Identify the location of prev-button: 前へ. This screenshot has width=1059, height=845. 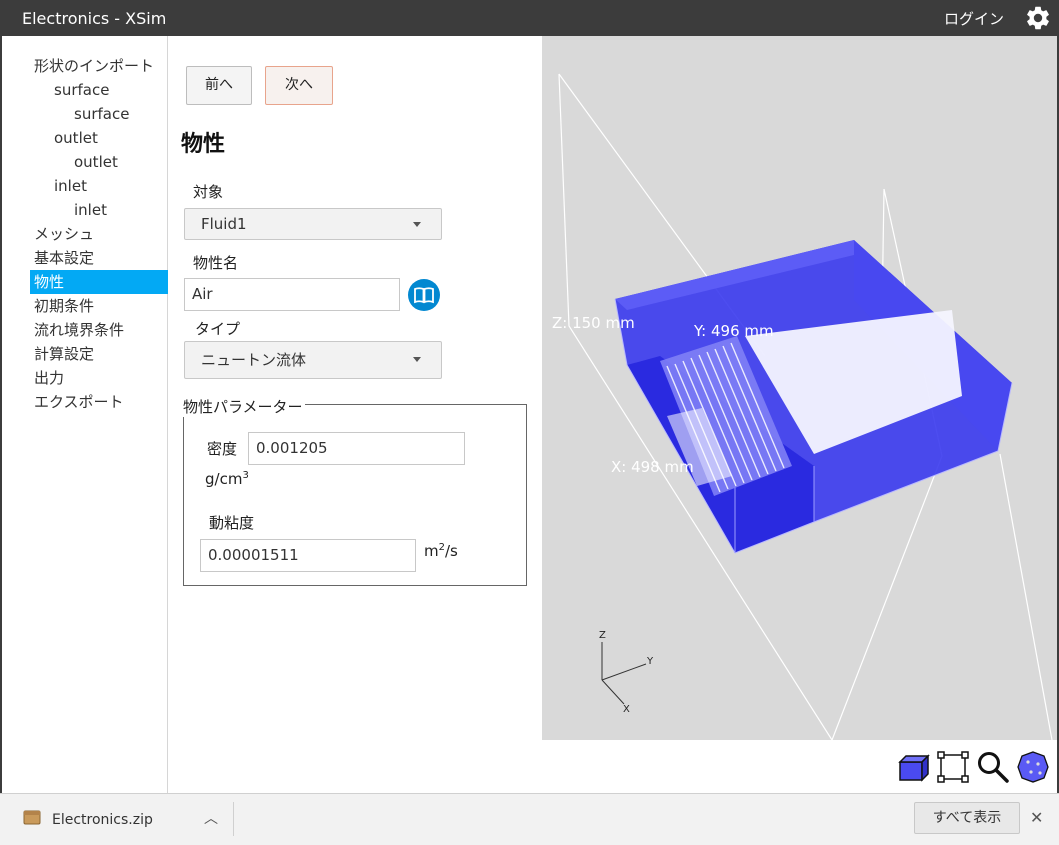
(219, 85).